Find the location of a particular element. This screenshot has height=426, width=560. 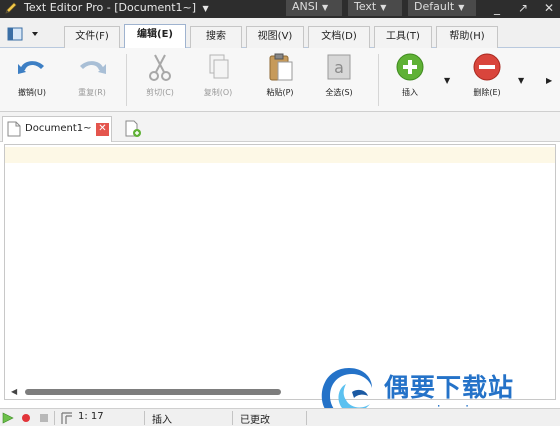

encoding-value: ANSI is located at coordinates (305, 6).